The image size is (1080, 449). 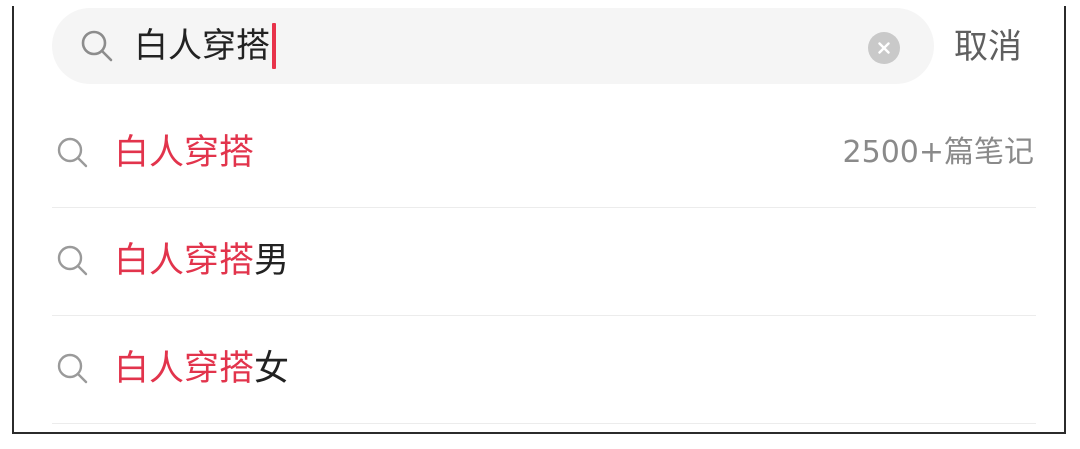 I want to click on clear-button, so click(x=884, y=48).